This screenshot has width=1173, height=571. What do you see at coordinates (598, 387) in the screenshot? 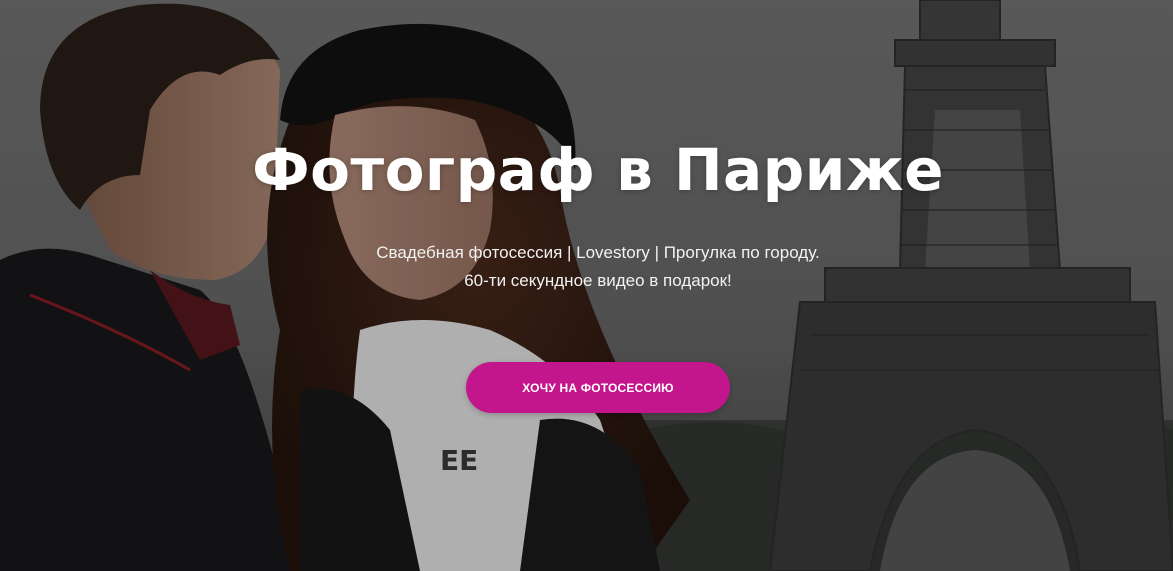
I see `book-photoshoot-button: ХОЧУ НА ФОТОСЕССИЮ` at bounding box center [598, 387].